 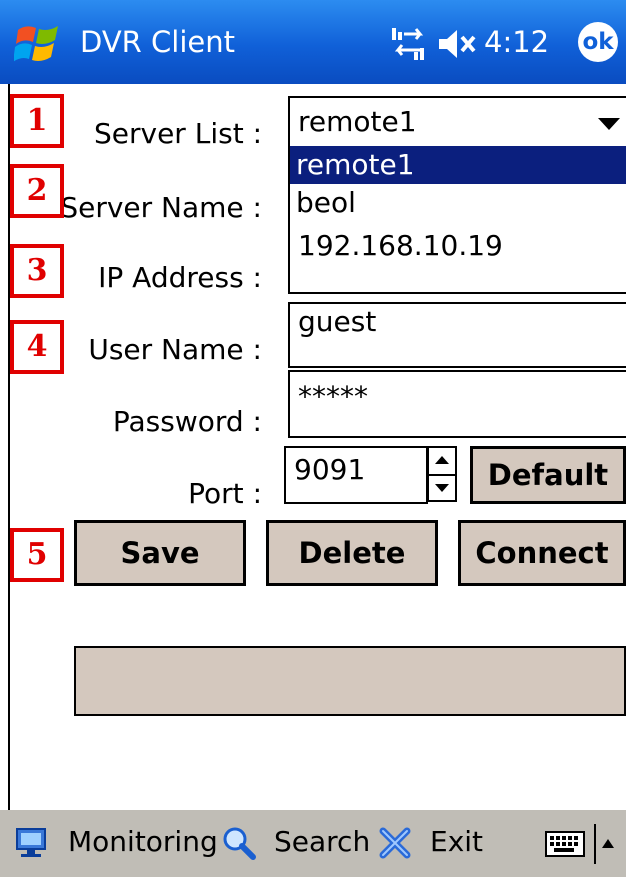 What do you see at coordinates (442, 489) in the screenshot?
I see `spinner-down-icon` at bounding box center [442, 489].